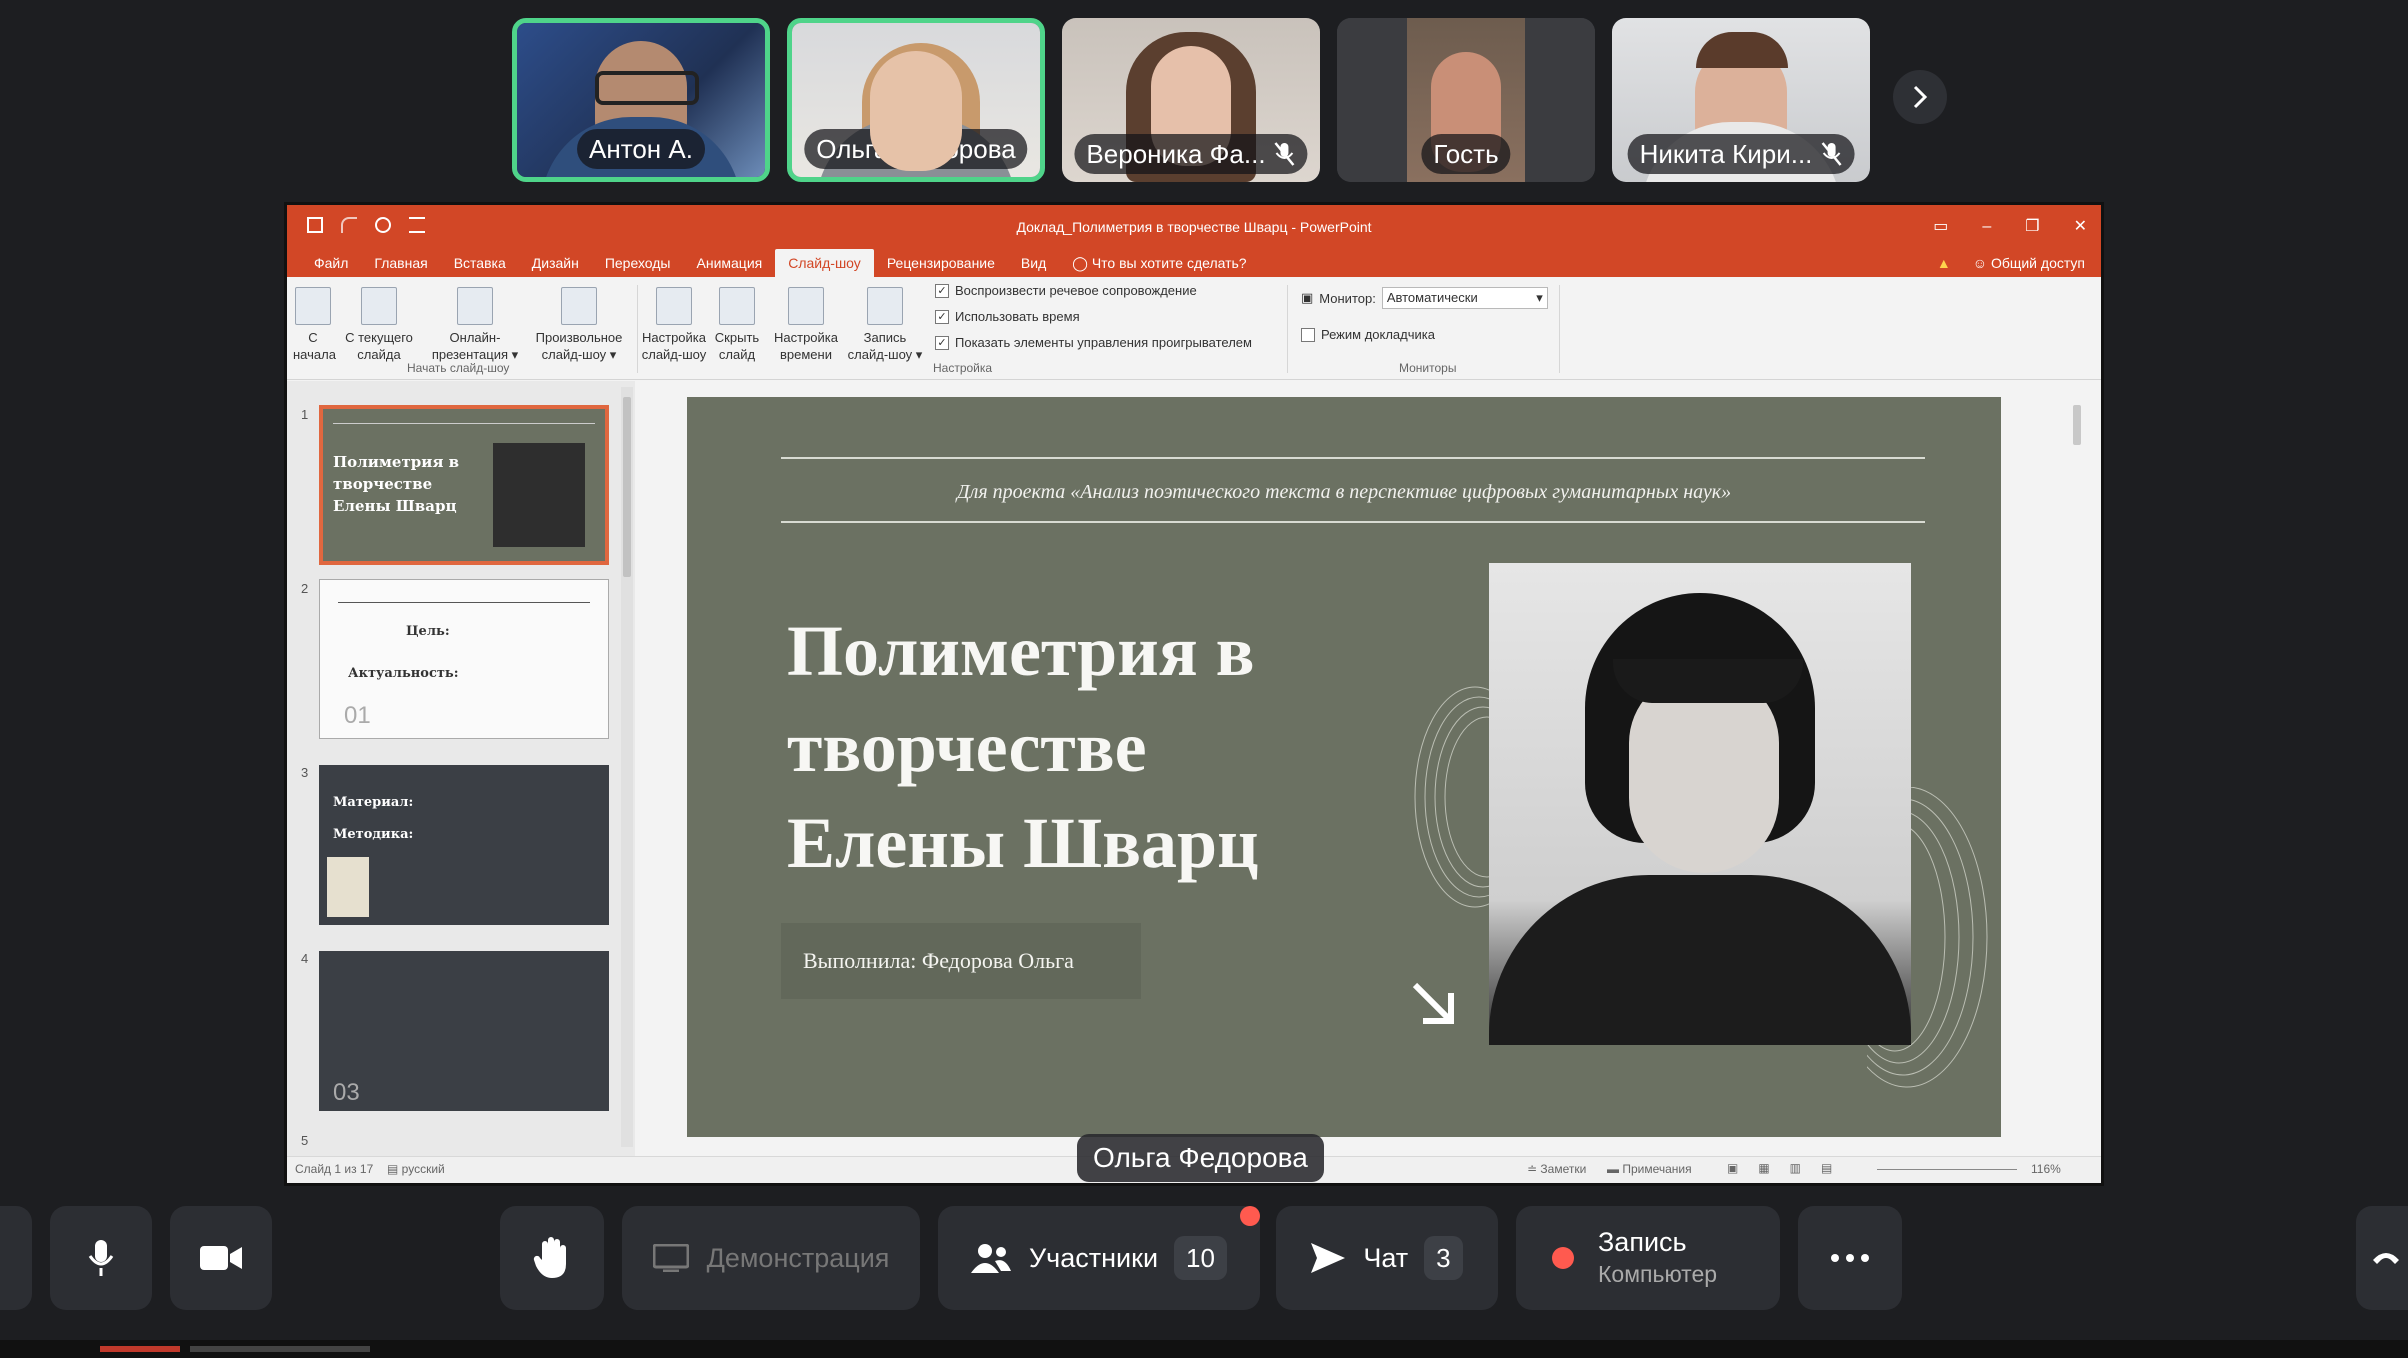  Describe the element at coordinates (1648, 1258) in the screenshot. I see `record-button: Запись Компьютер` at that location.